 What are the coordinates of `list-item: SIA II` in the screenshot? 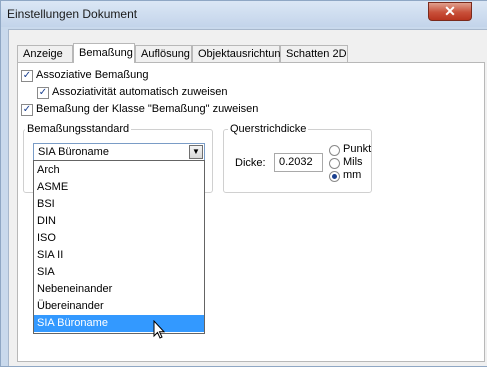 It's located at (119, 255).